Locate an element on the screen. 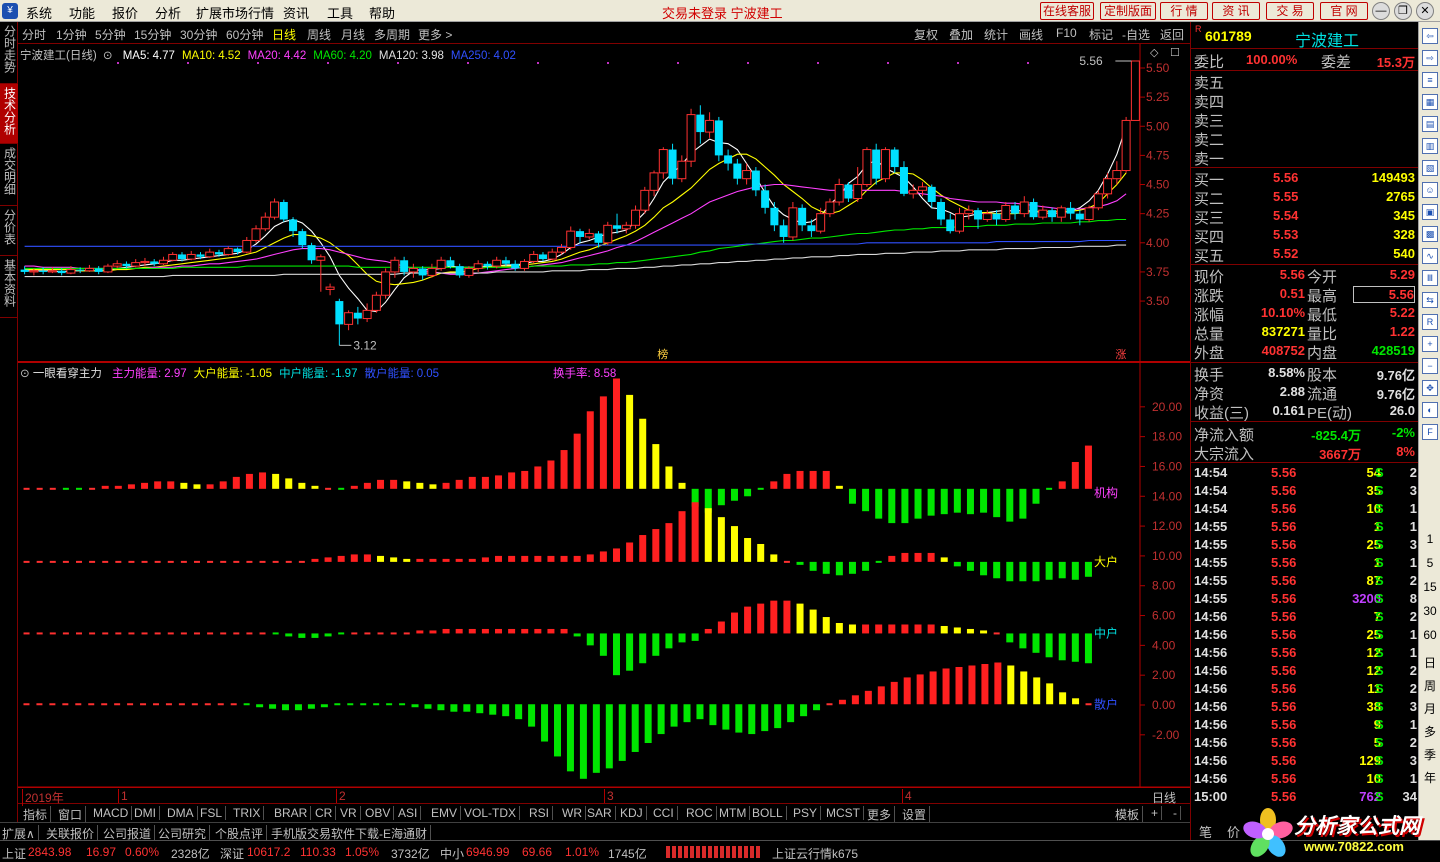  indicator-tab-vr: VR is located at coordinates (349, 813).